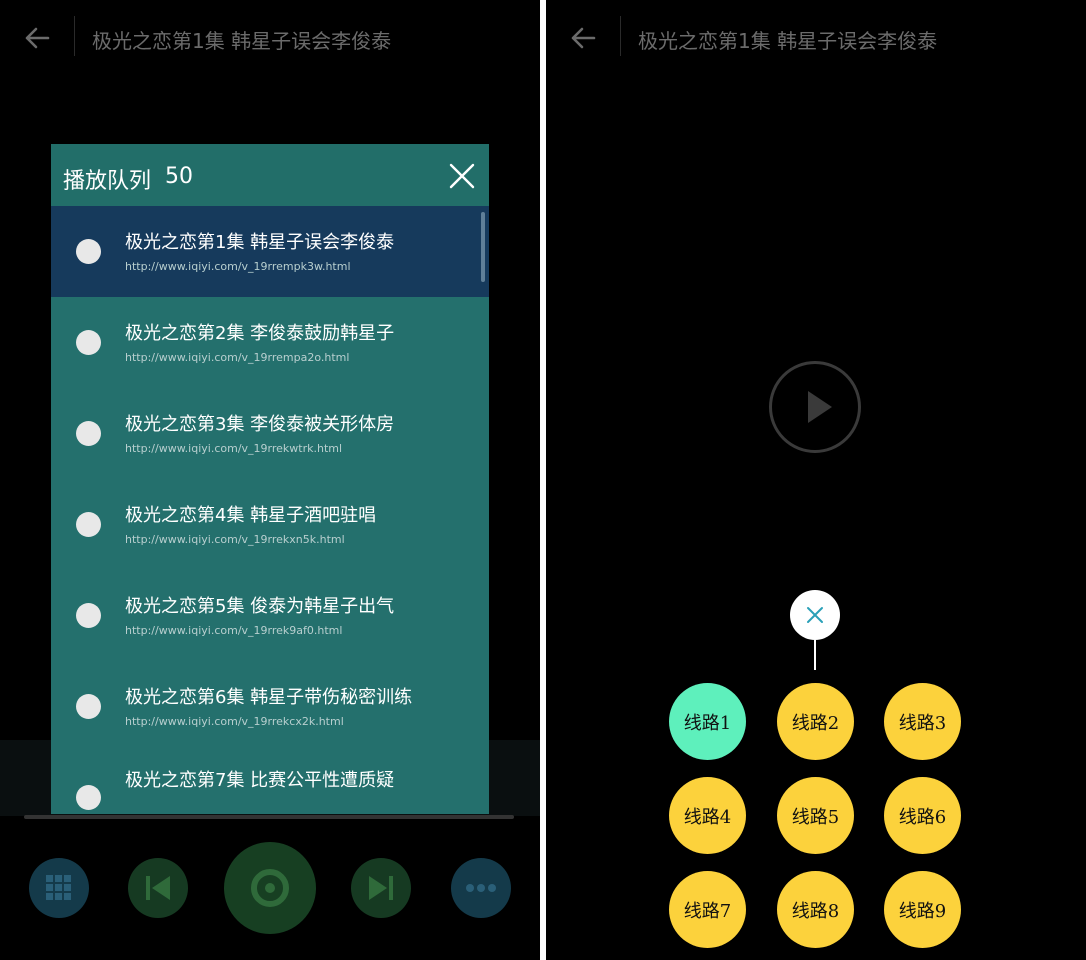 The width and height of the screenshot is (1086, 960). I want to click on previous-button, so click(158, 888).